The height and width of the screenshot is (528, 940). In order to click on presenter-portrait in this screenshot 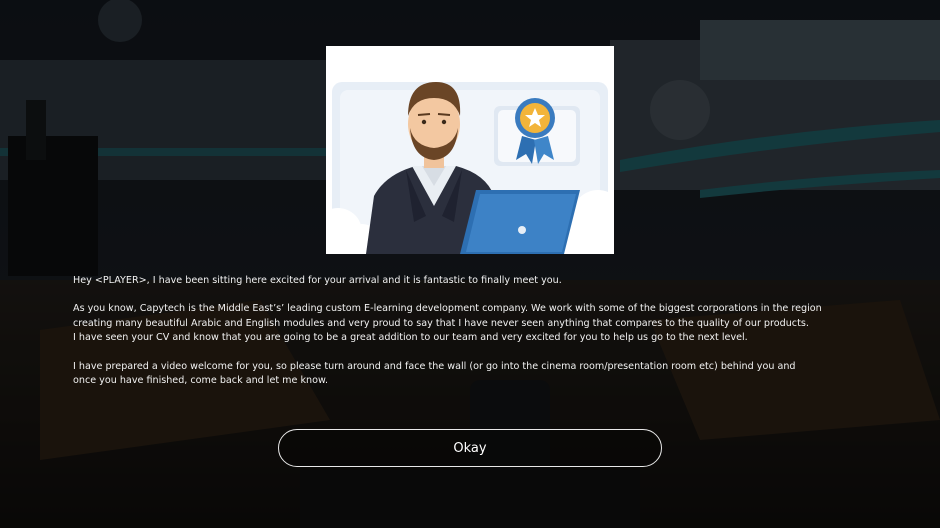, I will do `click(470, 150)`.